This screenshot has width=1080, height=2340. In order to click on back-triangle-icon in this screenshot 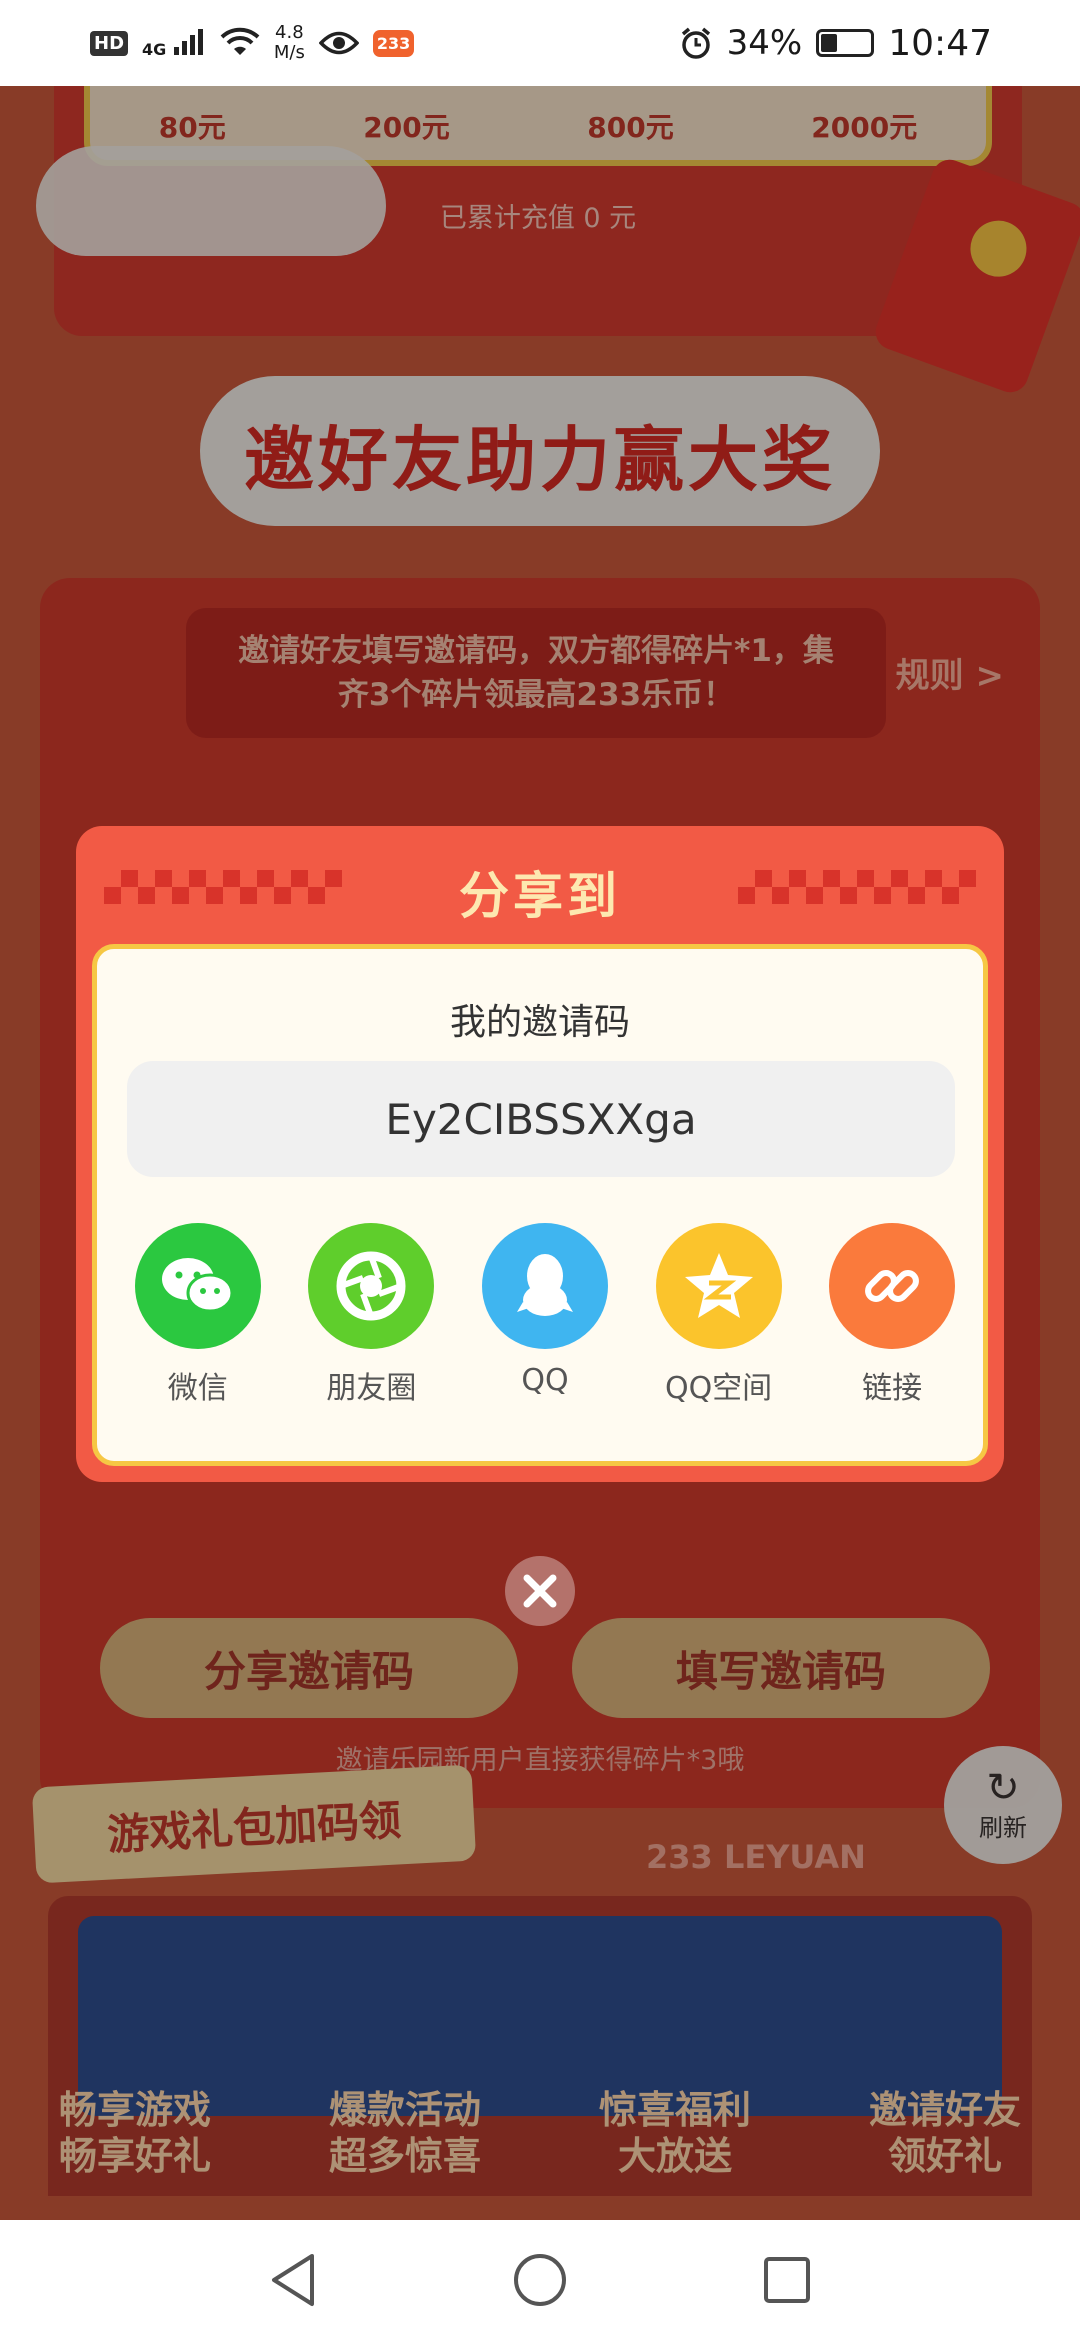, I will do `click(293, 2280)`.